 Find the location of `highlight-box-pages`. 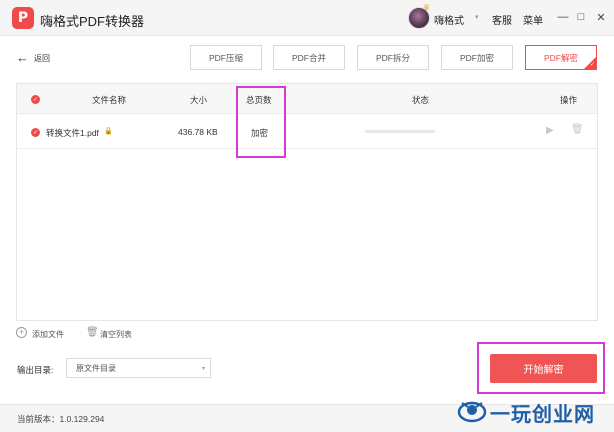

highlight-box-pages is located at coordinates (261, 122).